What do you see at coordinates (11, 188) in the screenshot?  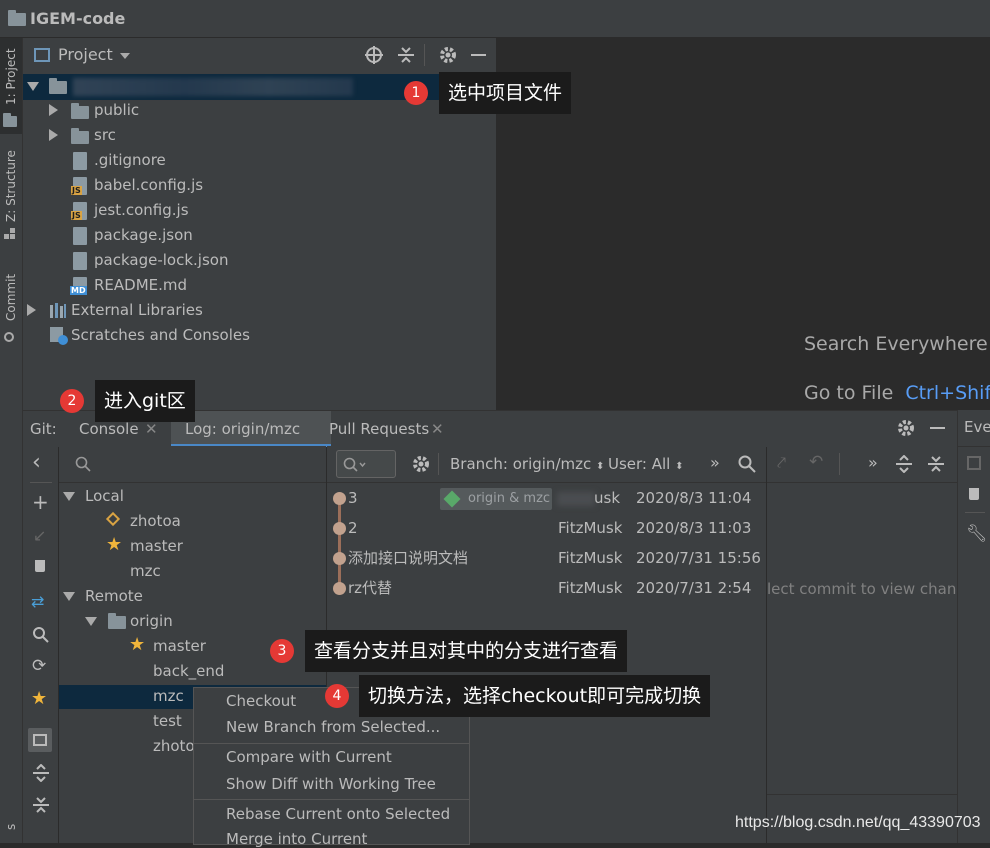 I see `tab-structure: Z: Structure` at bounding box center [11, 188].